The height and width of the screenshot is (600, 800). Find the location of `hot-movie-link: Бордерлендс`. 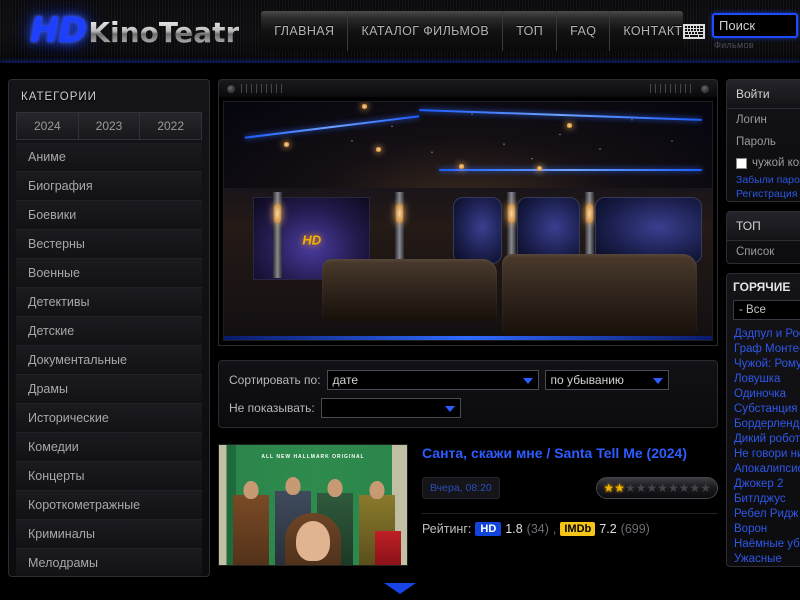

hot-movie-link: Бордерлендс is located at coordinates (763, 423).